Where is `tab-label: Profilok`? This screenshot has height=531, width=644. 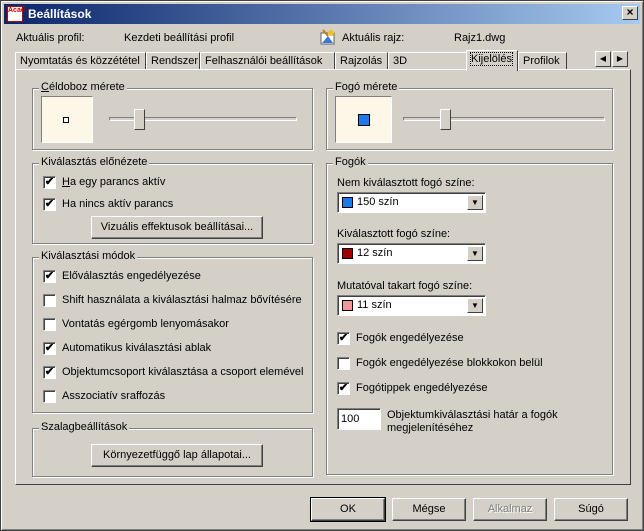
tab-label: Profilok is located at coordinates (541, 61).